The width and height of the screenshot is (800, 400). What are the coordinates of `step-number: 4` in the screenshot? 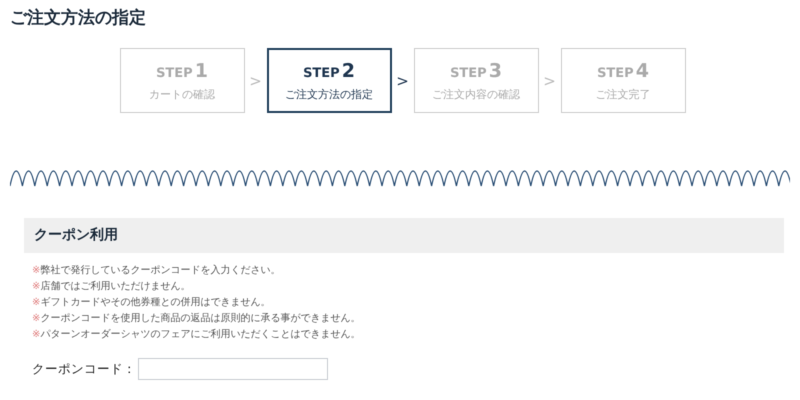 It's located at (642, 71).